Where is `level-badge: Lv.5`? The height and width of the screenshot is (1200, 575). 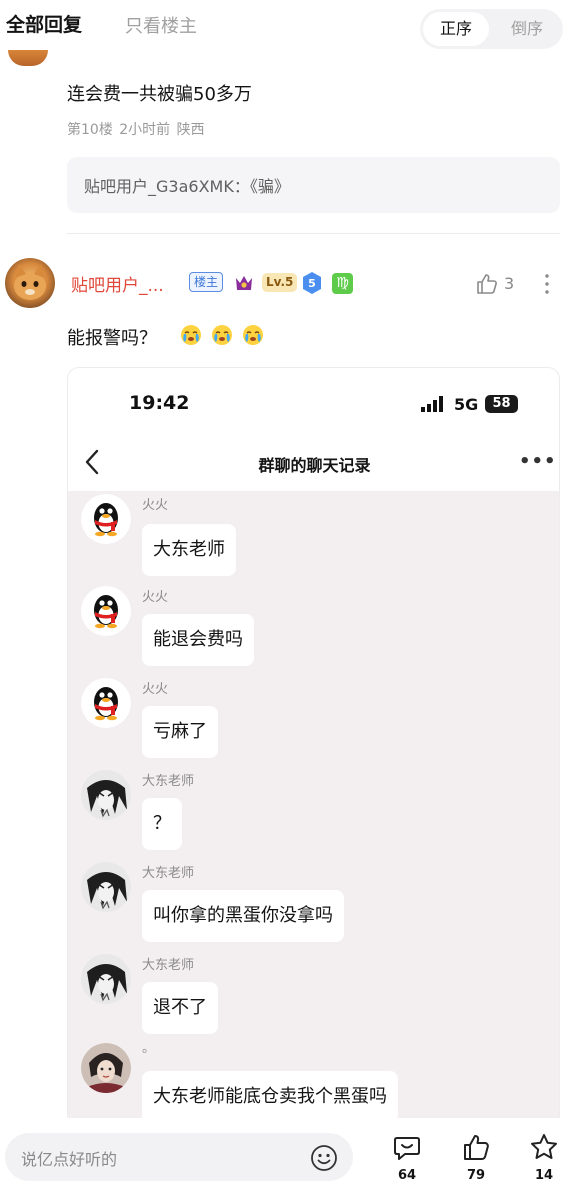
level-badge: Lv.5 is located at coordinates (280, 282).